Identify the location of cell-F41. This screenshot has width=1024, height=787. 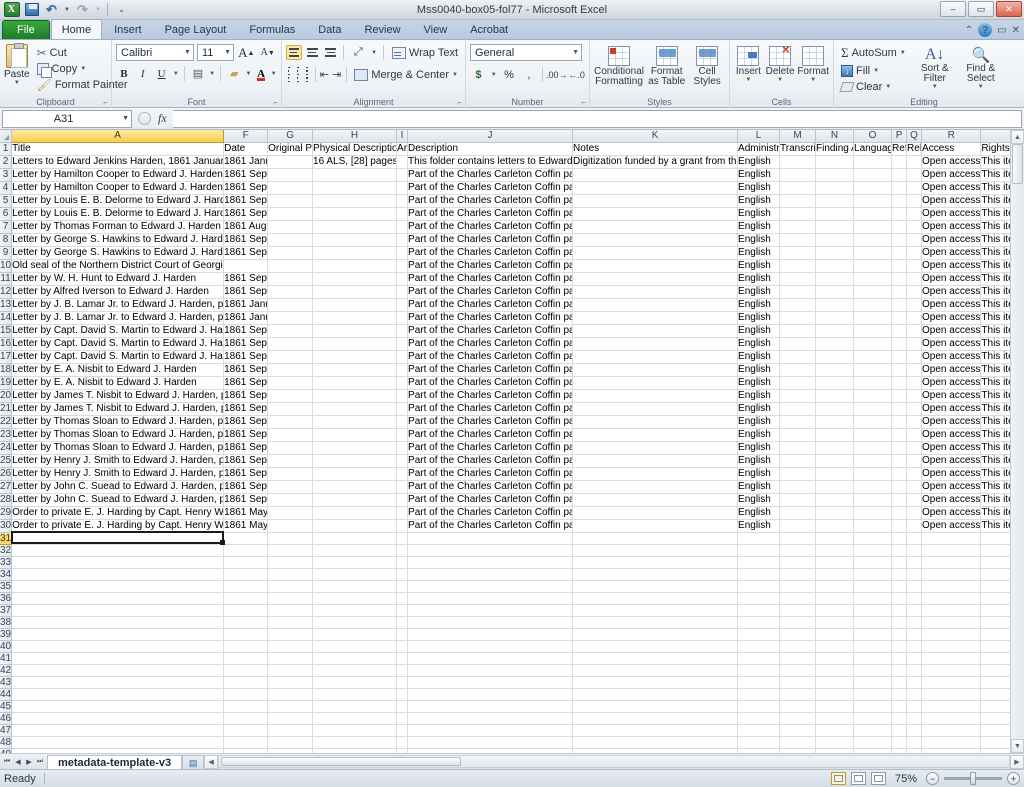
(246, 658).